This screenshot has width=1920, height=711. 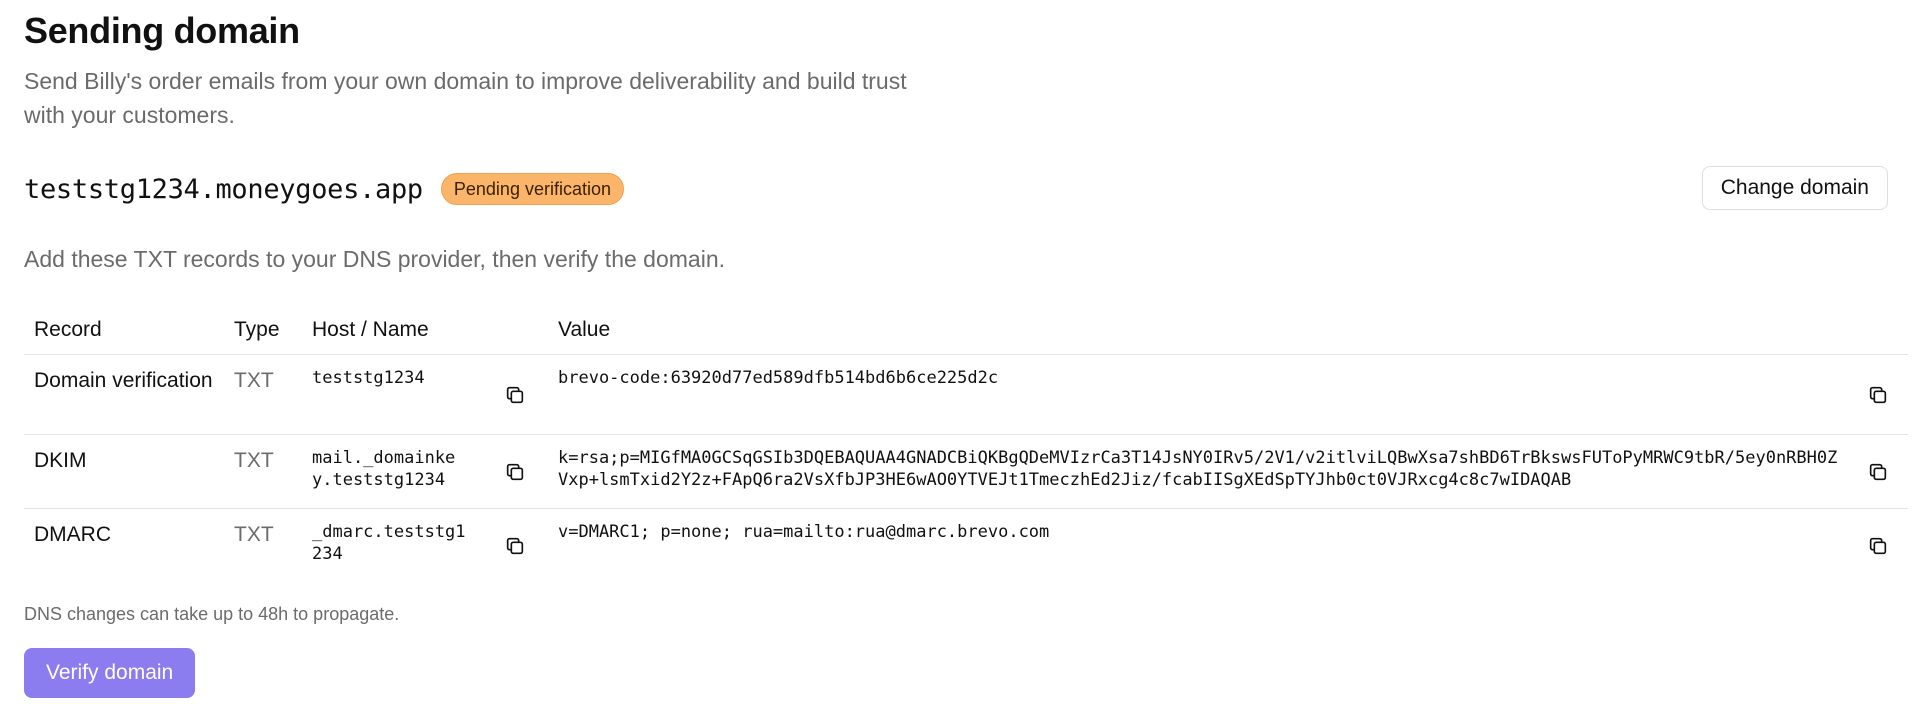 What do you see at coordinates (532, 189) in the screenshot?
I see `status-badge: Pending verification` at bounding box center [532, 189].